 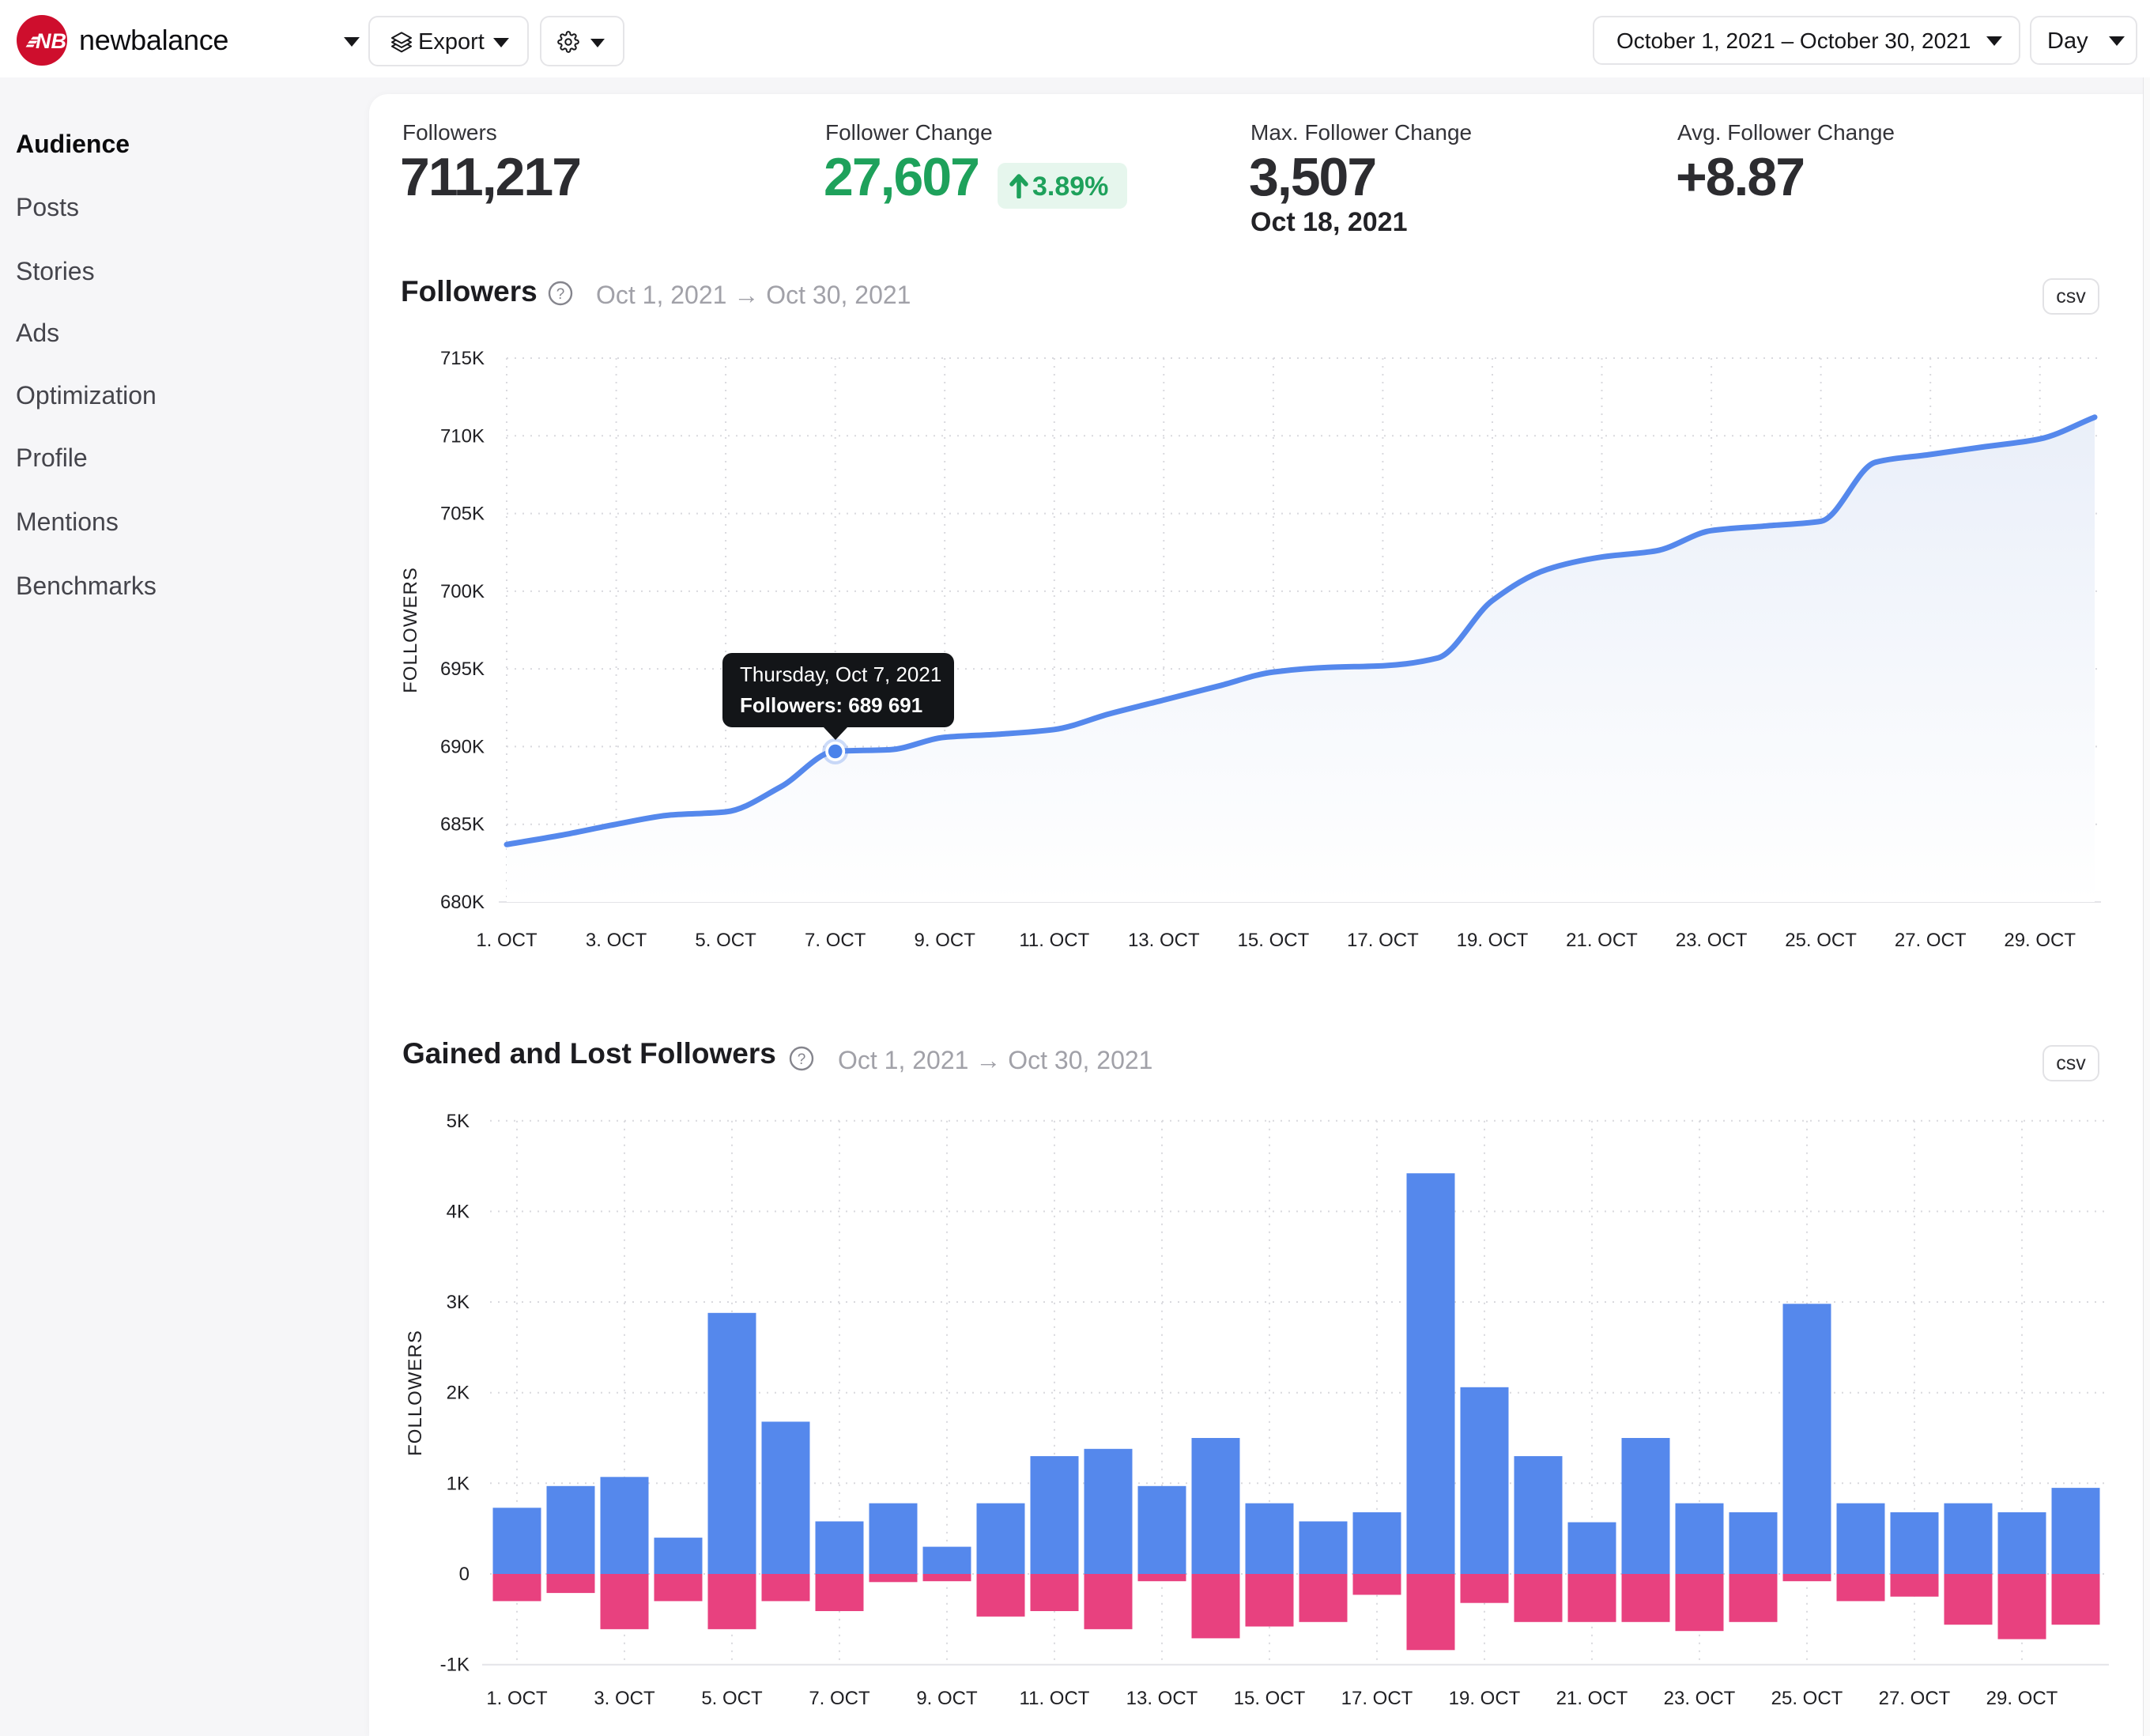 What do you see at coordinates (458, 1211) in the screenshot?
I see `svg-text: 4K` at bounding box center [458, 1211].